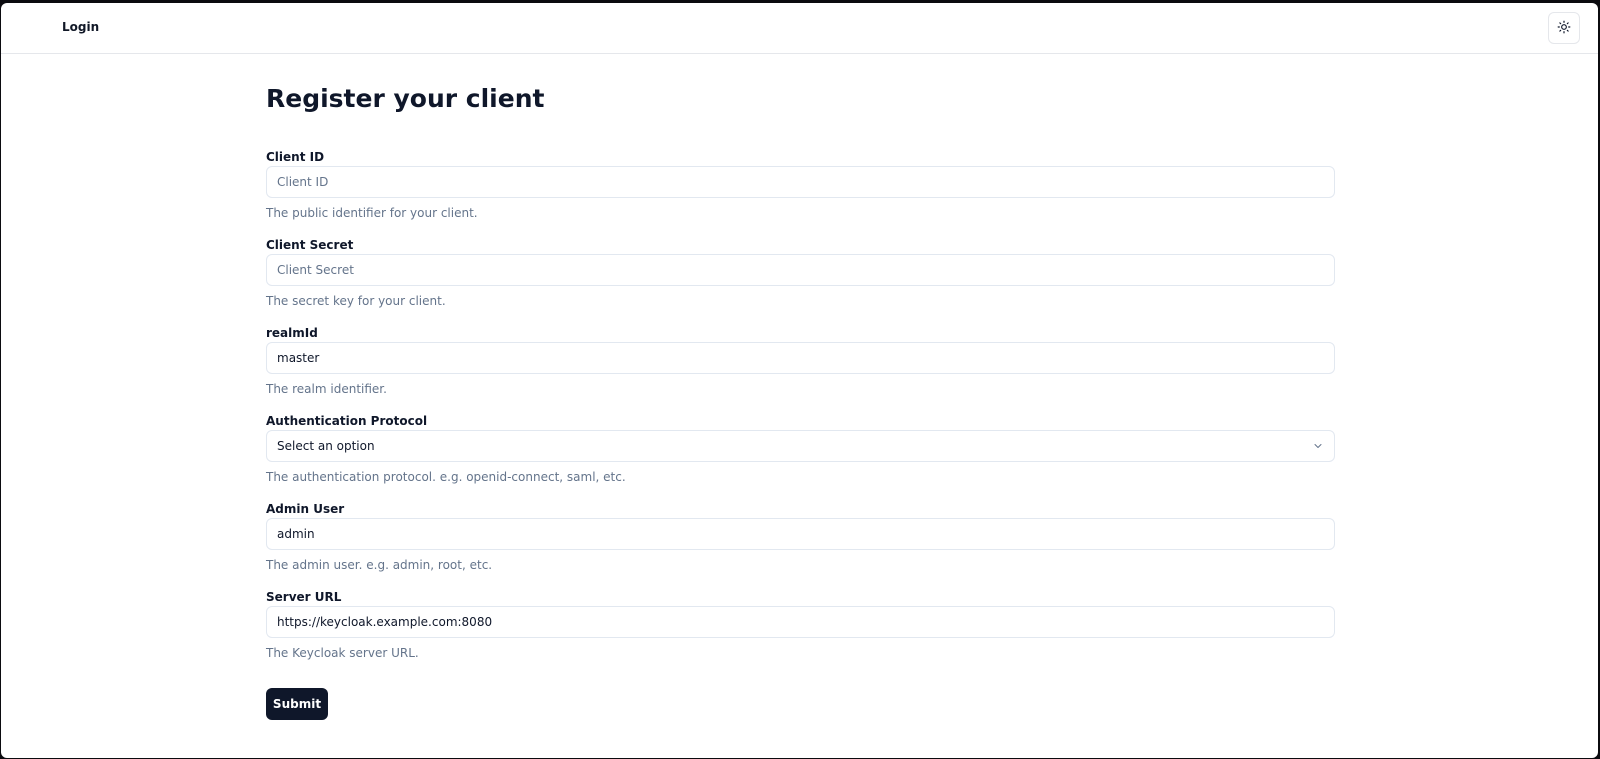 This screenshot has width=1600, height=759. What do you see at coordinates (326, 389) in the screenshot?
I see `realm-id-help: The realm identifier.` at bounding box center [326, 389].